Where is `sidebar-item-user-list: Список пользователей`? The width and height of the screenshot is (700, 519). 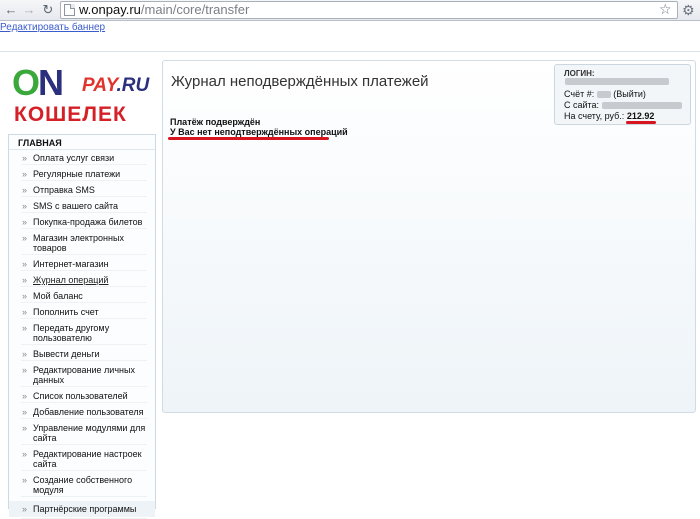
sidebar-item-user-list: Список пользователей is located at coordinates (82, 397).